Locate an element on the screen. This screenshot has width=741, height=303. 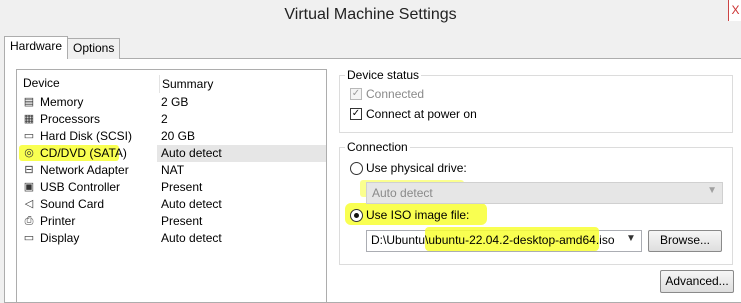
device-status-group: Device status is located at coordinates (536, 100).